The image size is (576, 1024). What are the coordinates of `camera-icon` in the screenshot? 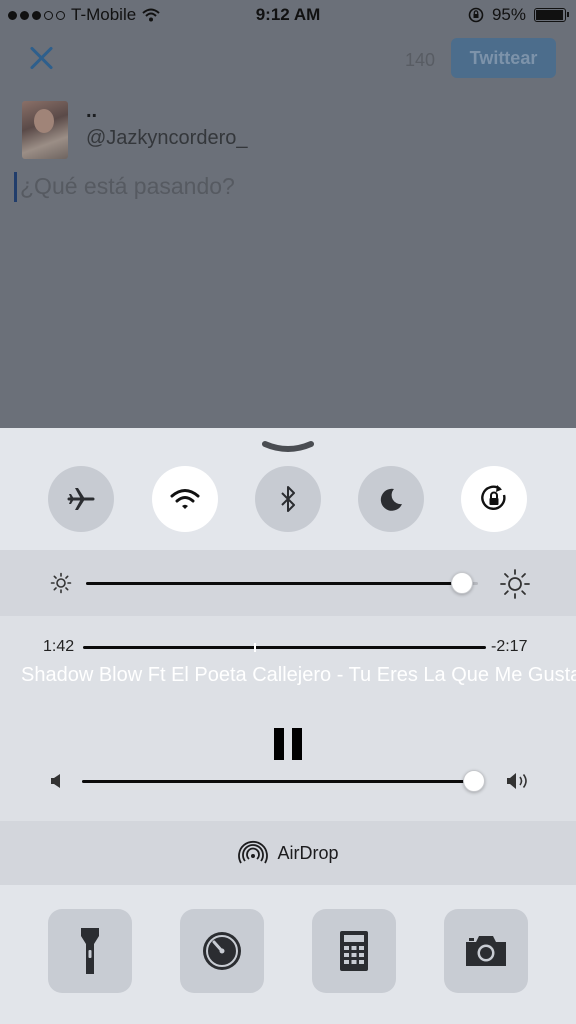 It's located at (486, 951).